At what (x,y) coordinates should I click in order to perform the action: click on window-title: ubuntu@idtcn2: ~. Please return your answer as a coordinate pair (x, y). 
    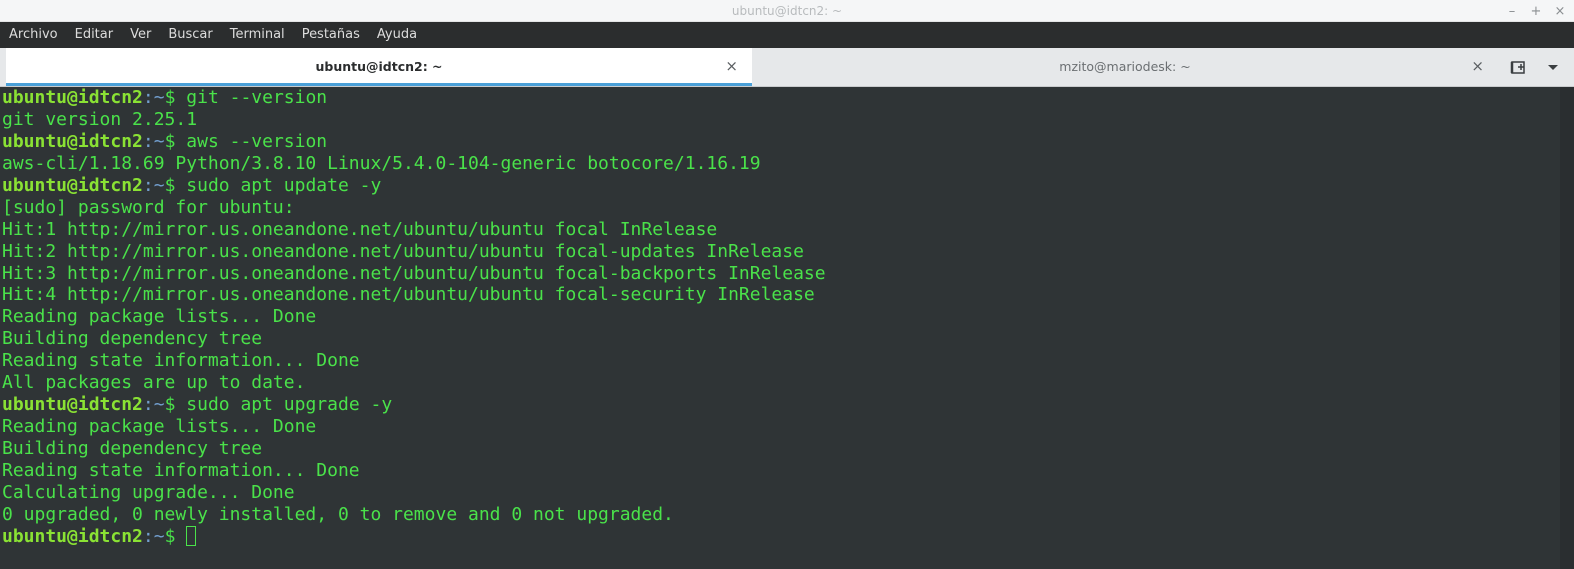
    Looking at the image, I should click on (787, 11).